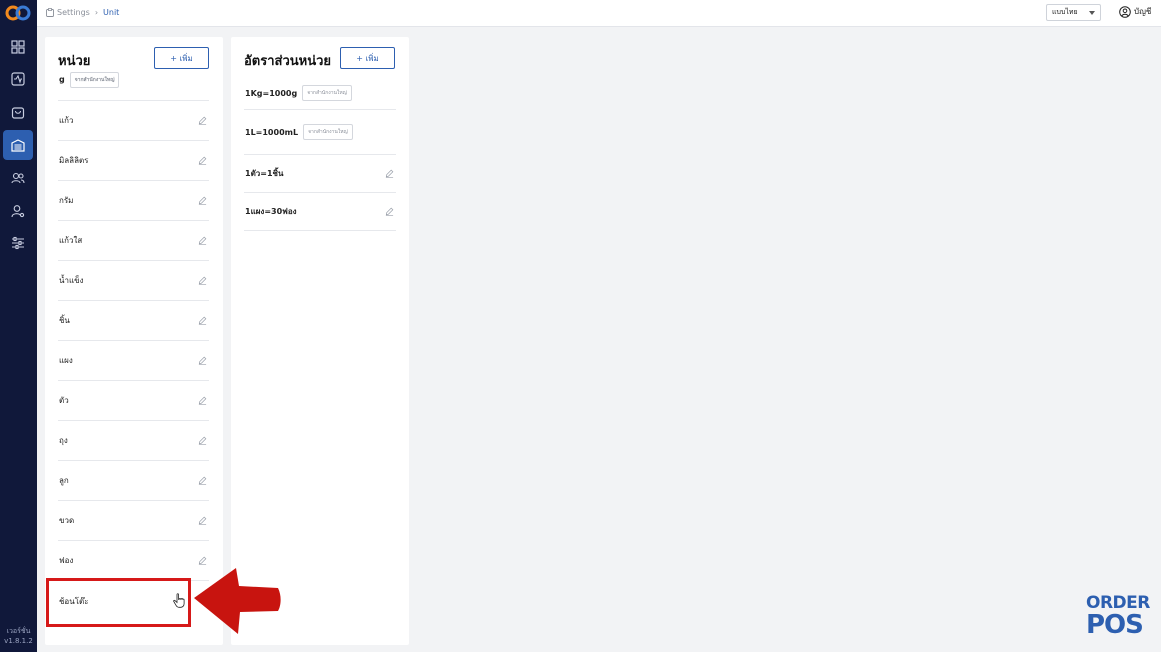  What do you see at coordinates (96, 12) in the screenshot?
I see `chevron-right-icon: ›` at bounding box center [96, 12].